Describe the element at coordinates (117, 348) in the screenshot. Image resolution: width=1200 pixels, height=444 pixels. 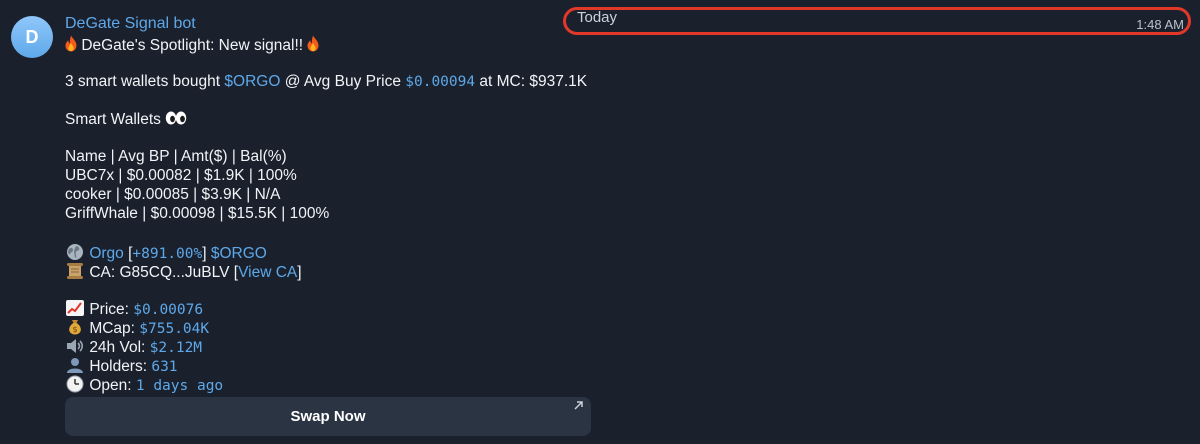
I see `volume-label: 24h Vol:` at that location.